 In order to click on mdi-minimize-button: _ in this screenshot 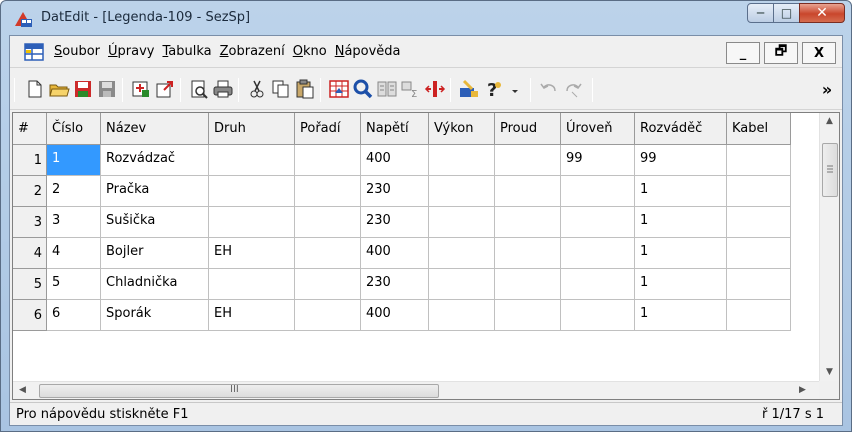, I will do `click(743, 53)`.